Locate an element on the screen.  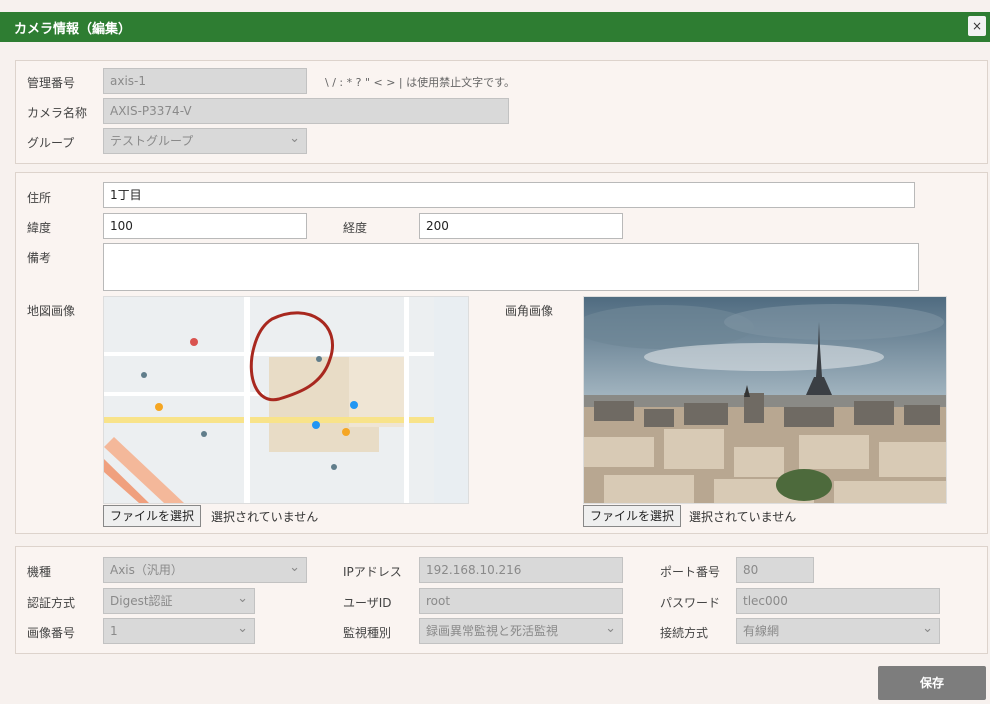
port-label: ポート番号 is located at coordinates (690, 572).